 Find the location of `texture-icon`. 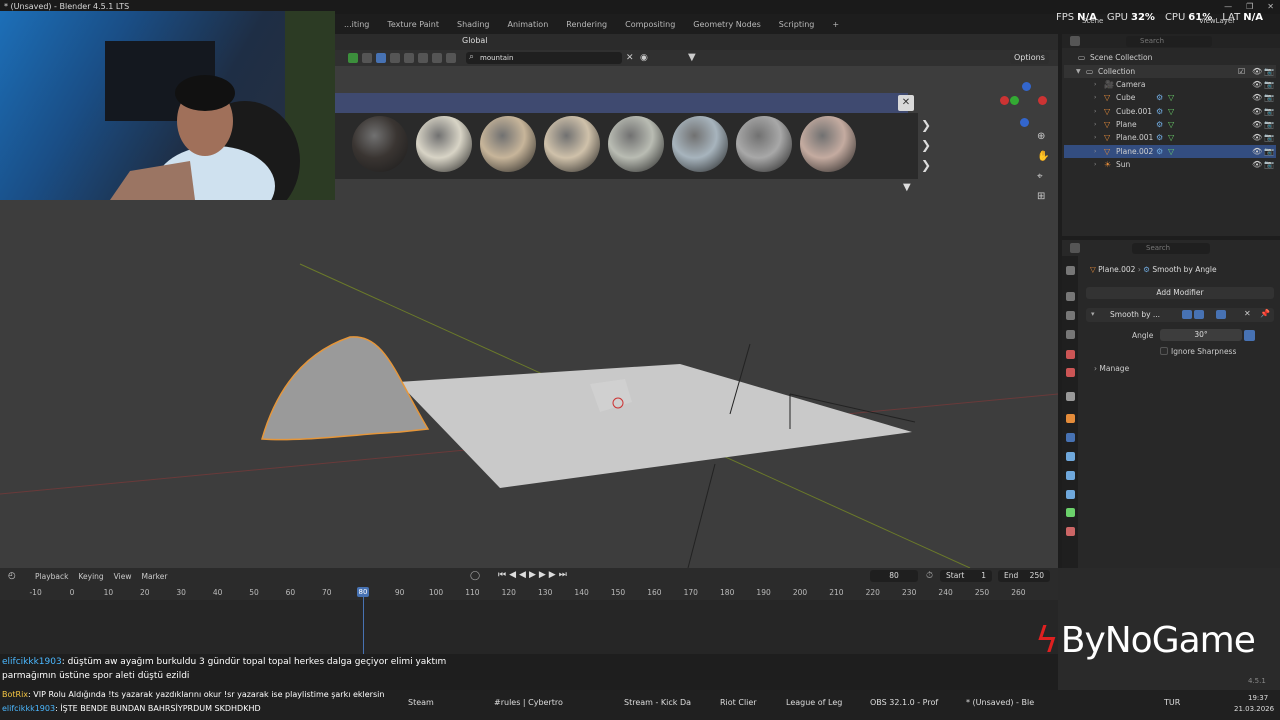

texture-icon is located at coordinates (409, 58).